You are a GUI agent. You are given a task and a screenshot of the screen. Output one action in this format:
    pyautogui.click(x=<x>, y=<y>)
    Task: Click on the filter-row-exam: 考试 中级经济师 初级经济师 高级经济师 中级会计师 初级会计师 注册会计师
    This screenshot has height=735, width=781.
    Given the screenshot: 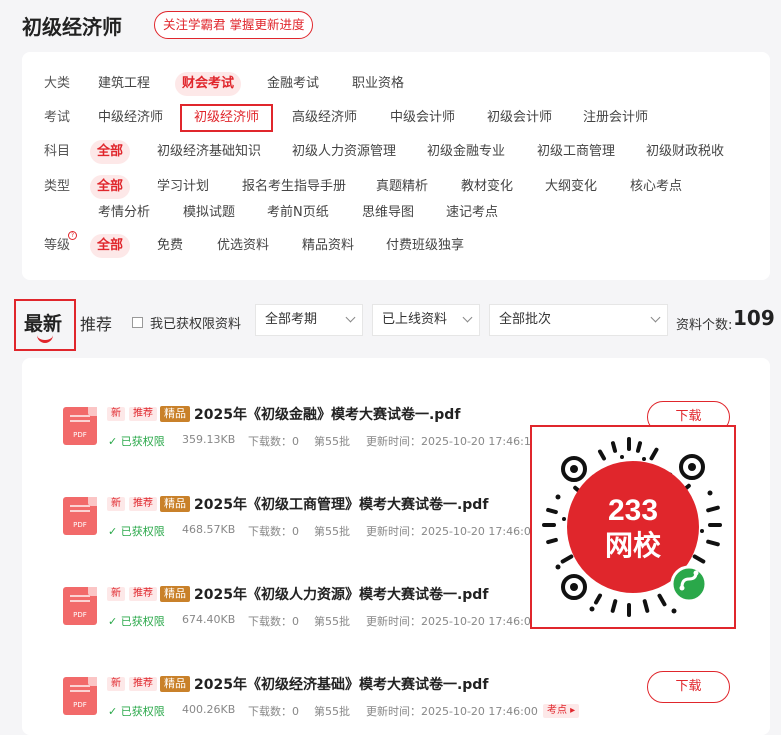 What is the action you would take?
    pyautogui.click(x=396, y=118)
    